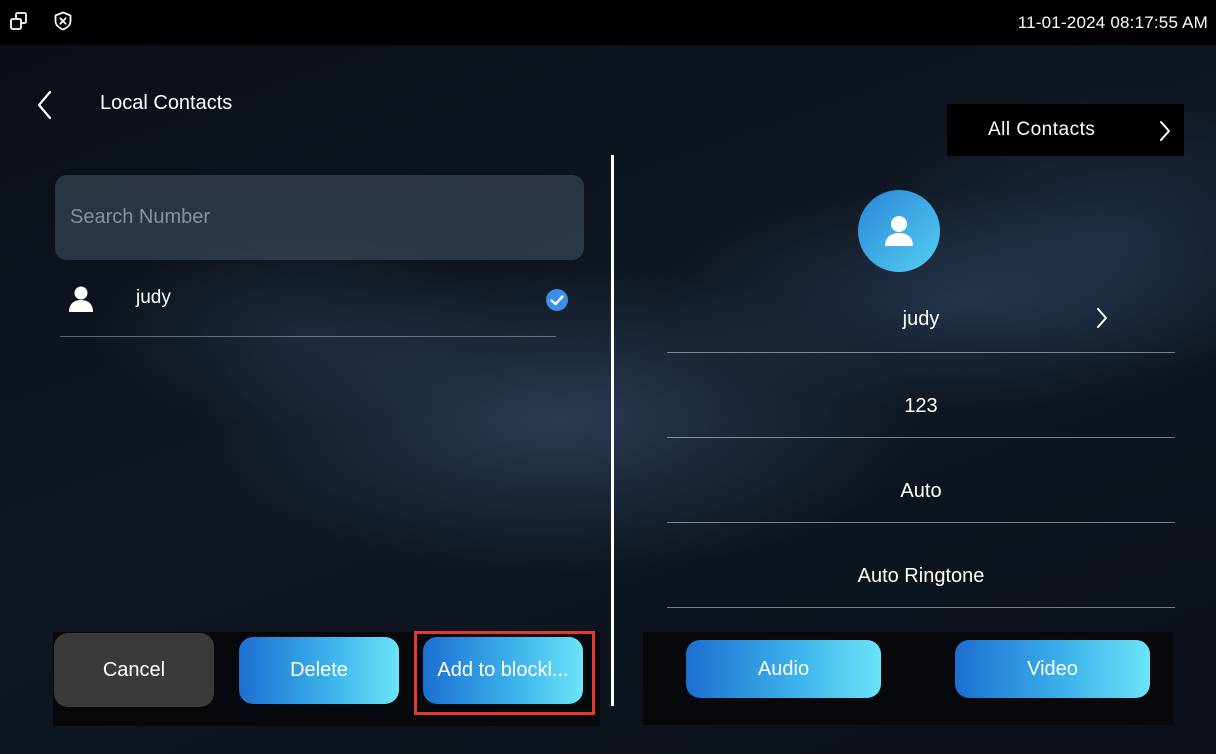  I want to click on audio-call-button: Audio, so click(783, 669).